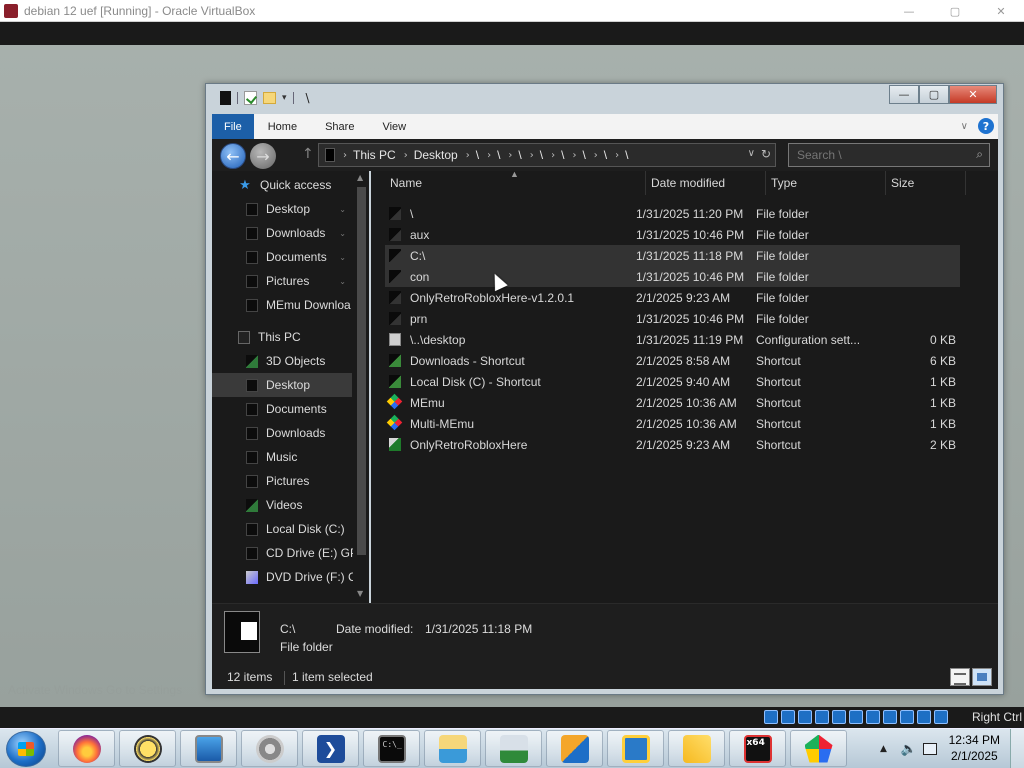 This screenshot has width=1024, height=768. What do you see at coordinates (282, 281) in the screenshot?
I see `sidebar-item-pictures: Pictures ⌄` at bounding box center [282, 281].